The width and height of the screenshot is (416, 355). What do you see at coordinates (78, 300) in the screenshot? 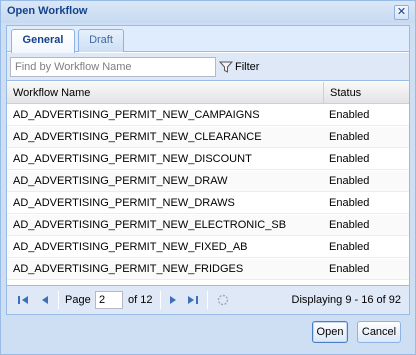
I see `page-label: Page` at bounding box center [78, 300].